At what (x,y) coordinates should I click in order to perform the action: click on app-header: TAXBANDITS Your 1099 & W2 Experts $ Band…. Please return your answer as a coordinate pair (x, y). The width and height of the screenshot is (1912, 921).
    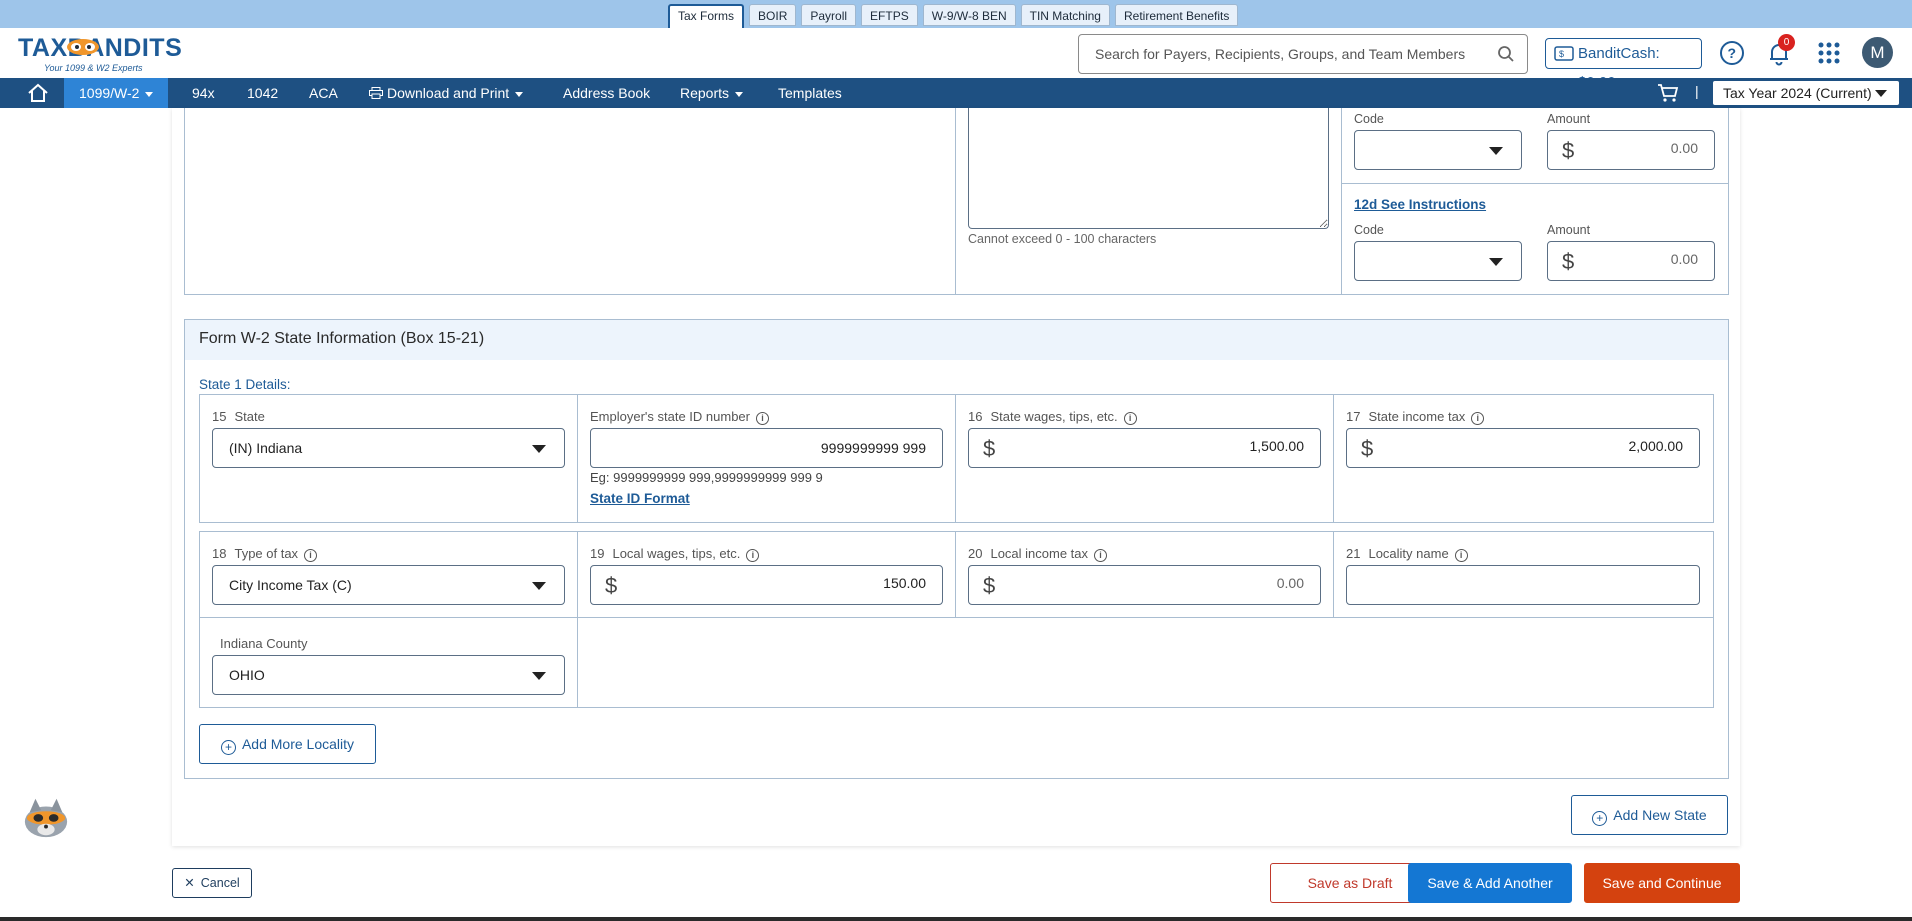
    Looking at the image, I should click on (956, 59).